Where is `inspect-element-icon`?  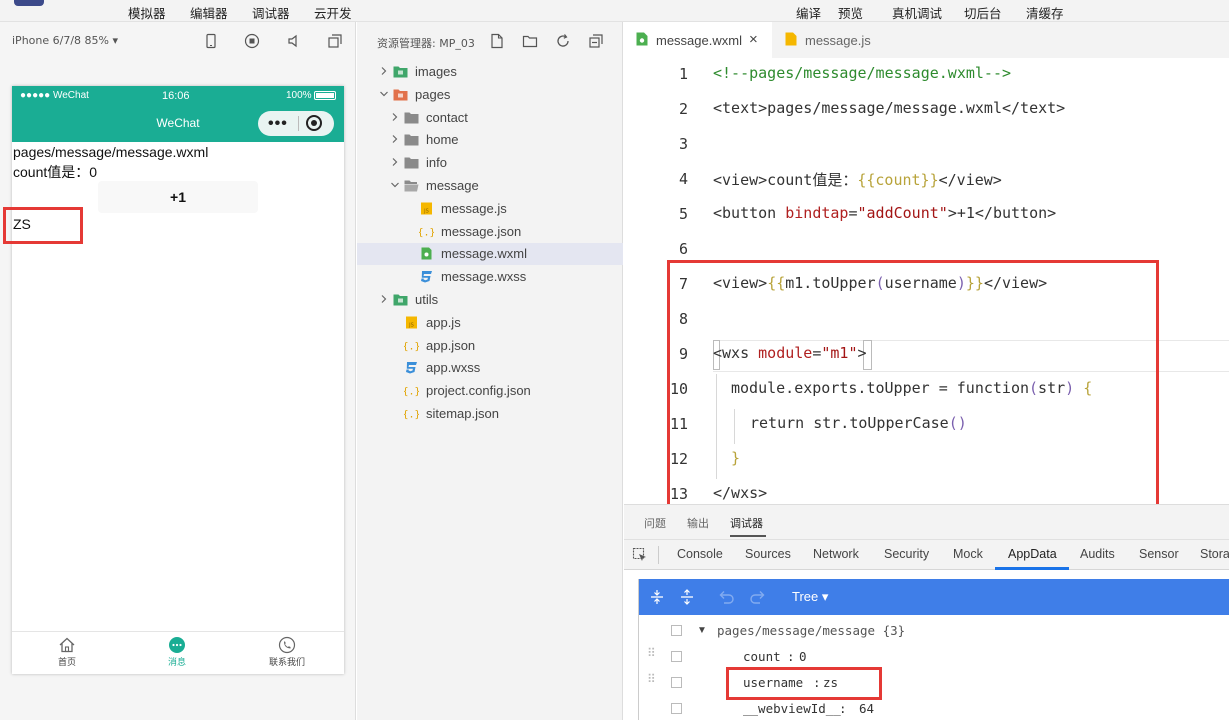 inspect-element-icon is located at coordinates (640, 555).